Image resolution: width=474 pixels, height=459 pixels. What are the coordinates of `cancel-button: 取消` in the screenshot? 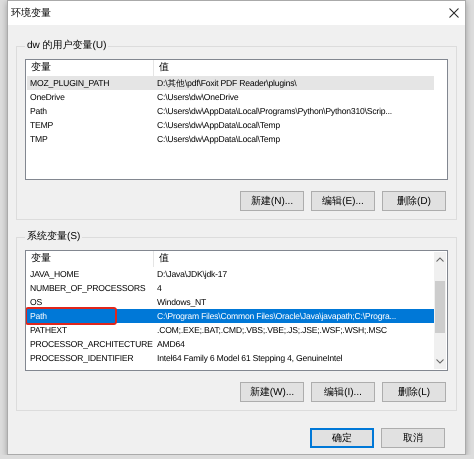 It's located at (413, 438).